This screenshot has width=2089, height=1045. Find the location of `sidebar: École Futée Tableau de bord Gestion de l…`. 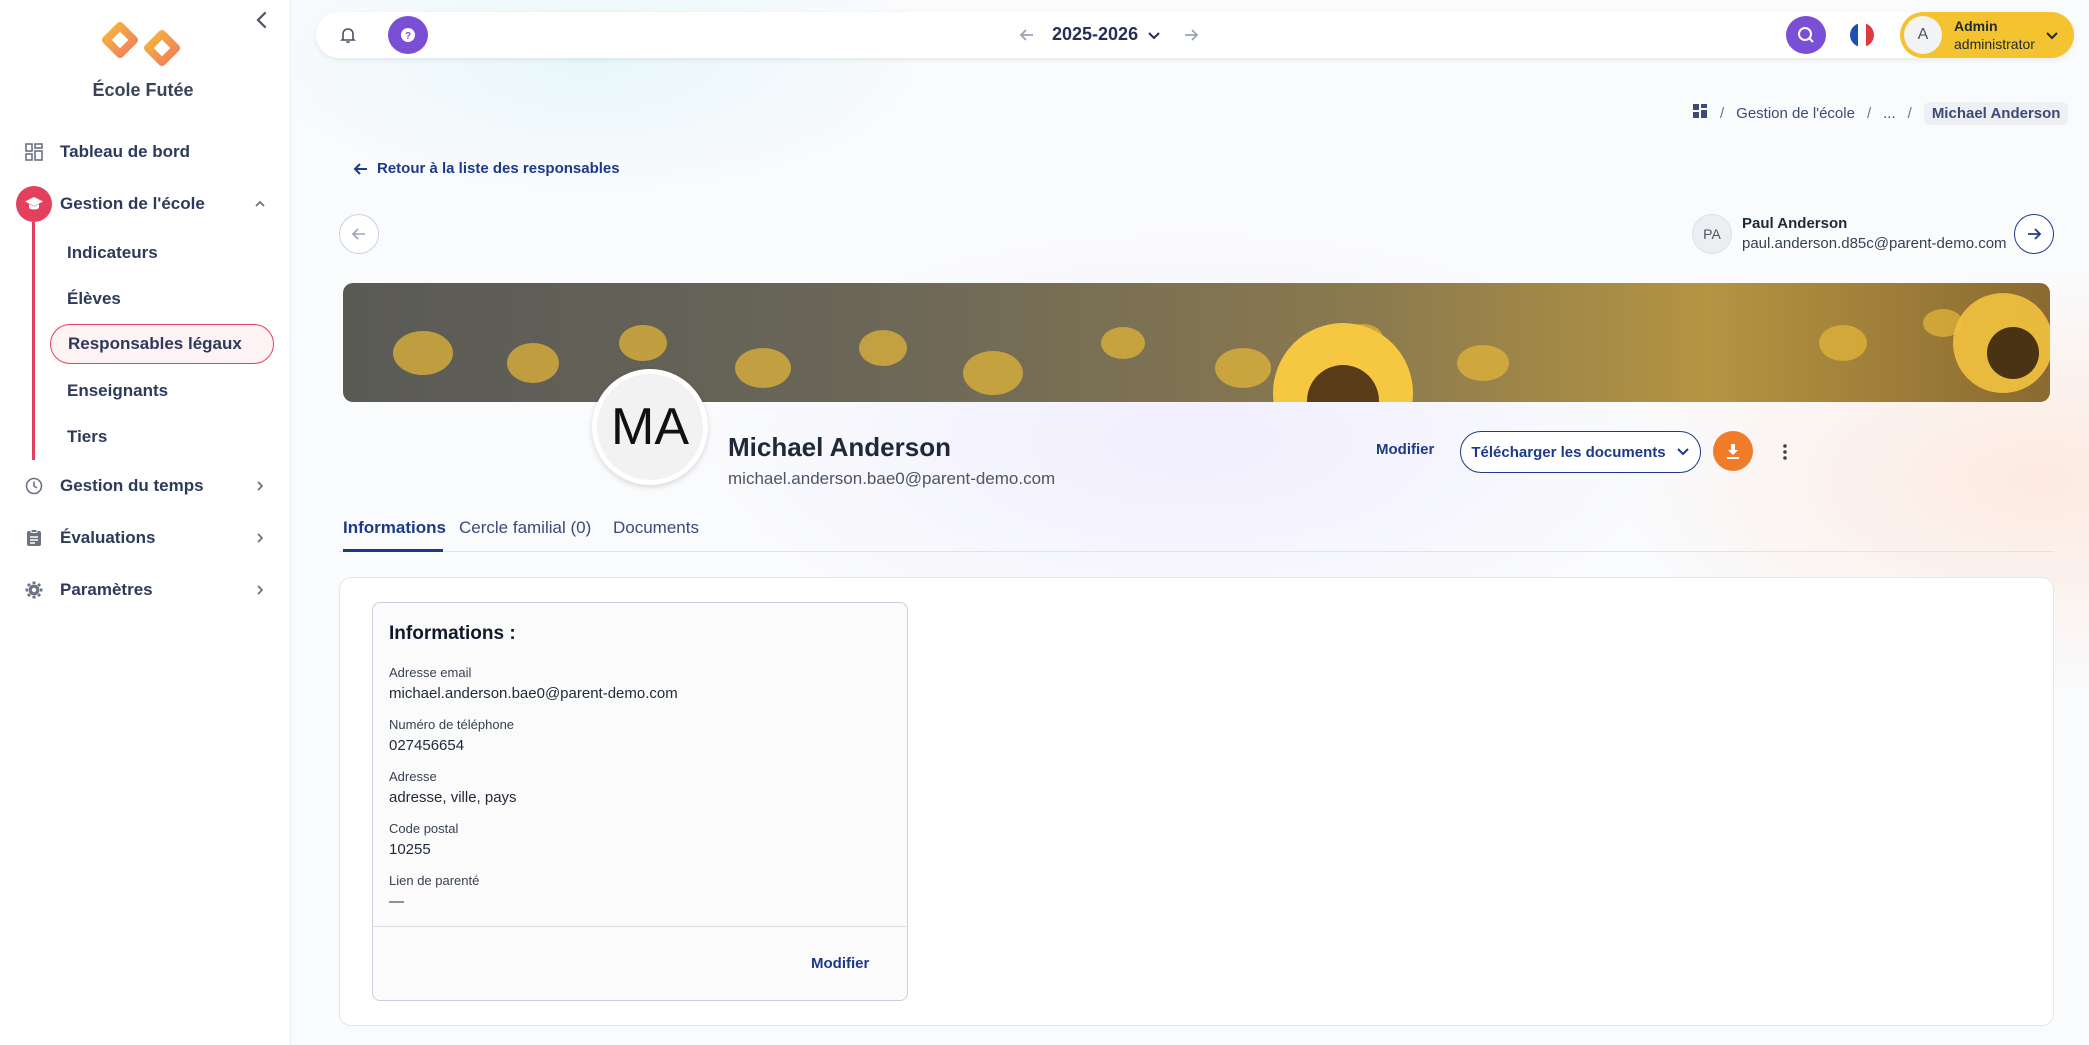

sidebar: École Futée Tableau de bord Gestion de l… is located at coordinates (145, 522).